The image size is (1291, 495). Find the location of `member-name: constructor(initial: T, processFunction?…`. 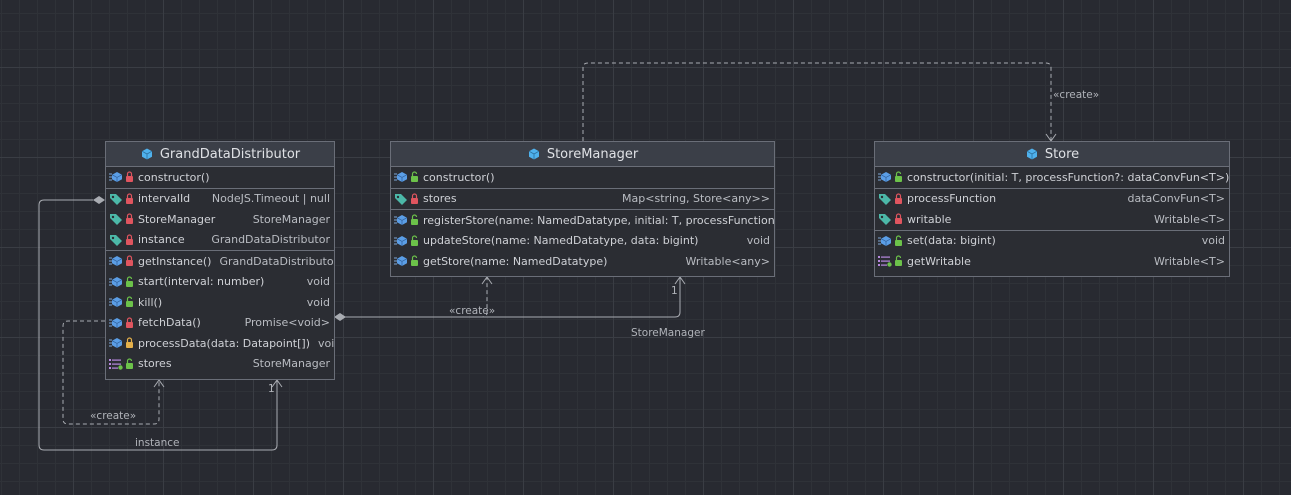

member-name: constructor(initial: T, processFunction?… is located at coordinates (1068, 177).